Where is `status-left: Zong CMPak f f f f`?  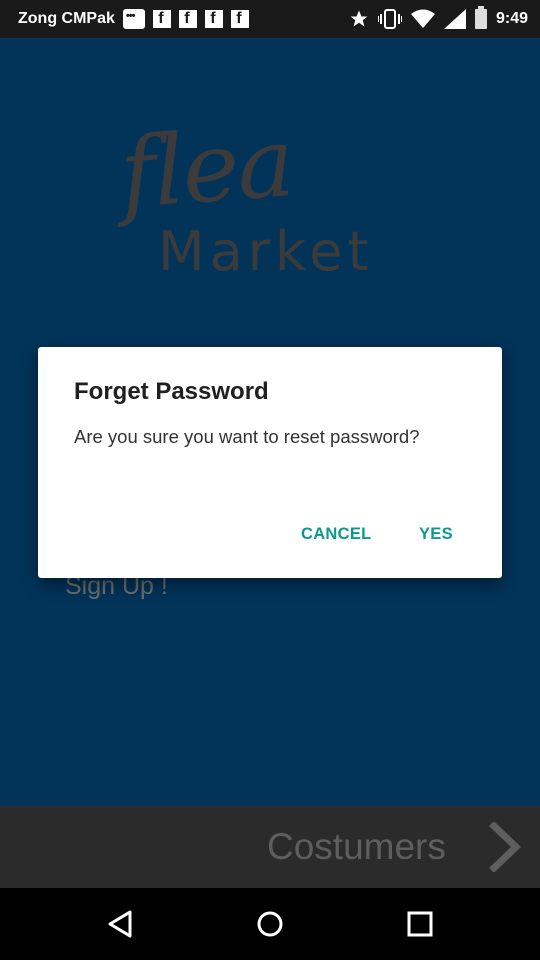
status-left: Zong CMPak f f f f is located at coordinates (133, 19).